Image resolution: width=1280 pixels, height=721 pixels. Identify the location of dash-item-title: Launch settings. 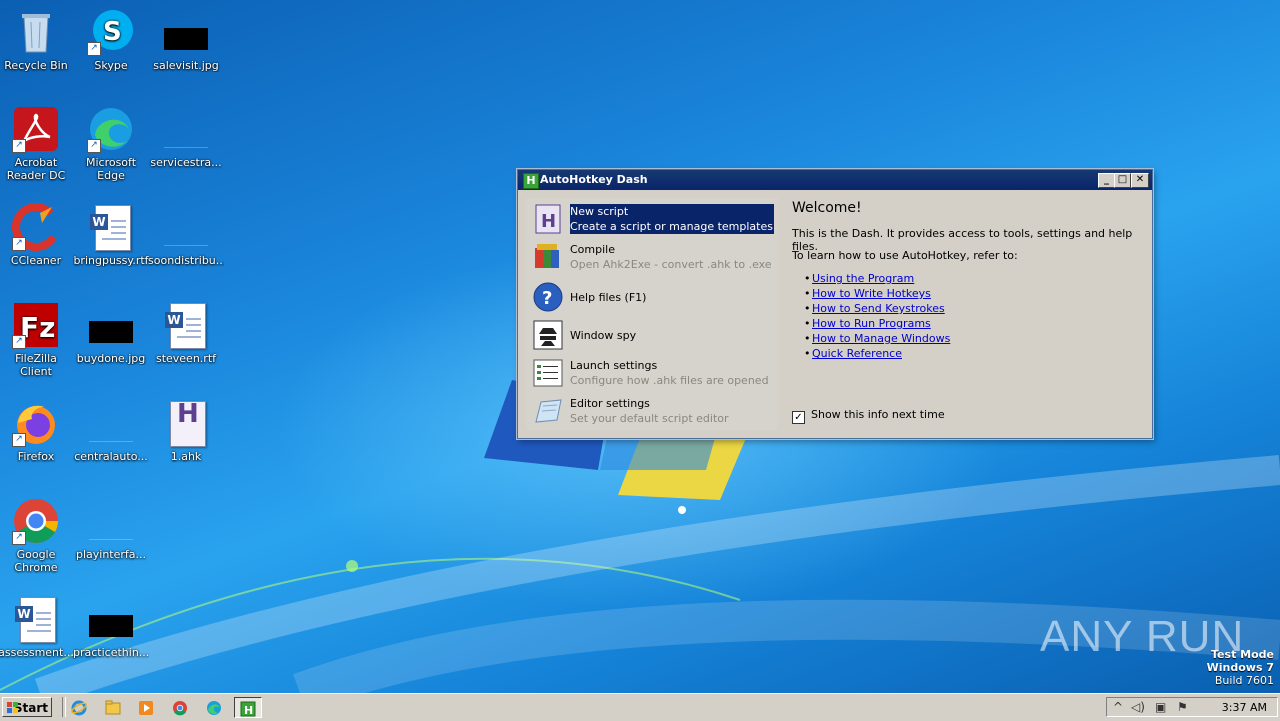
(614, 365).